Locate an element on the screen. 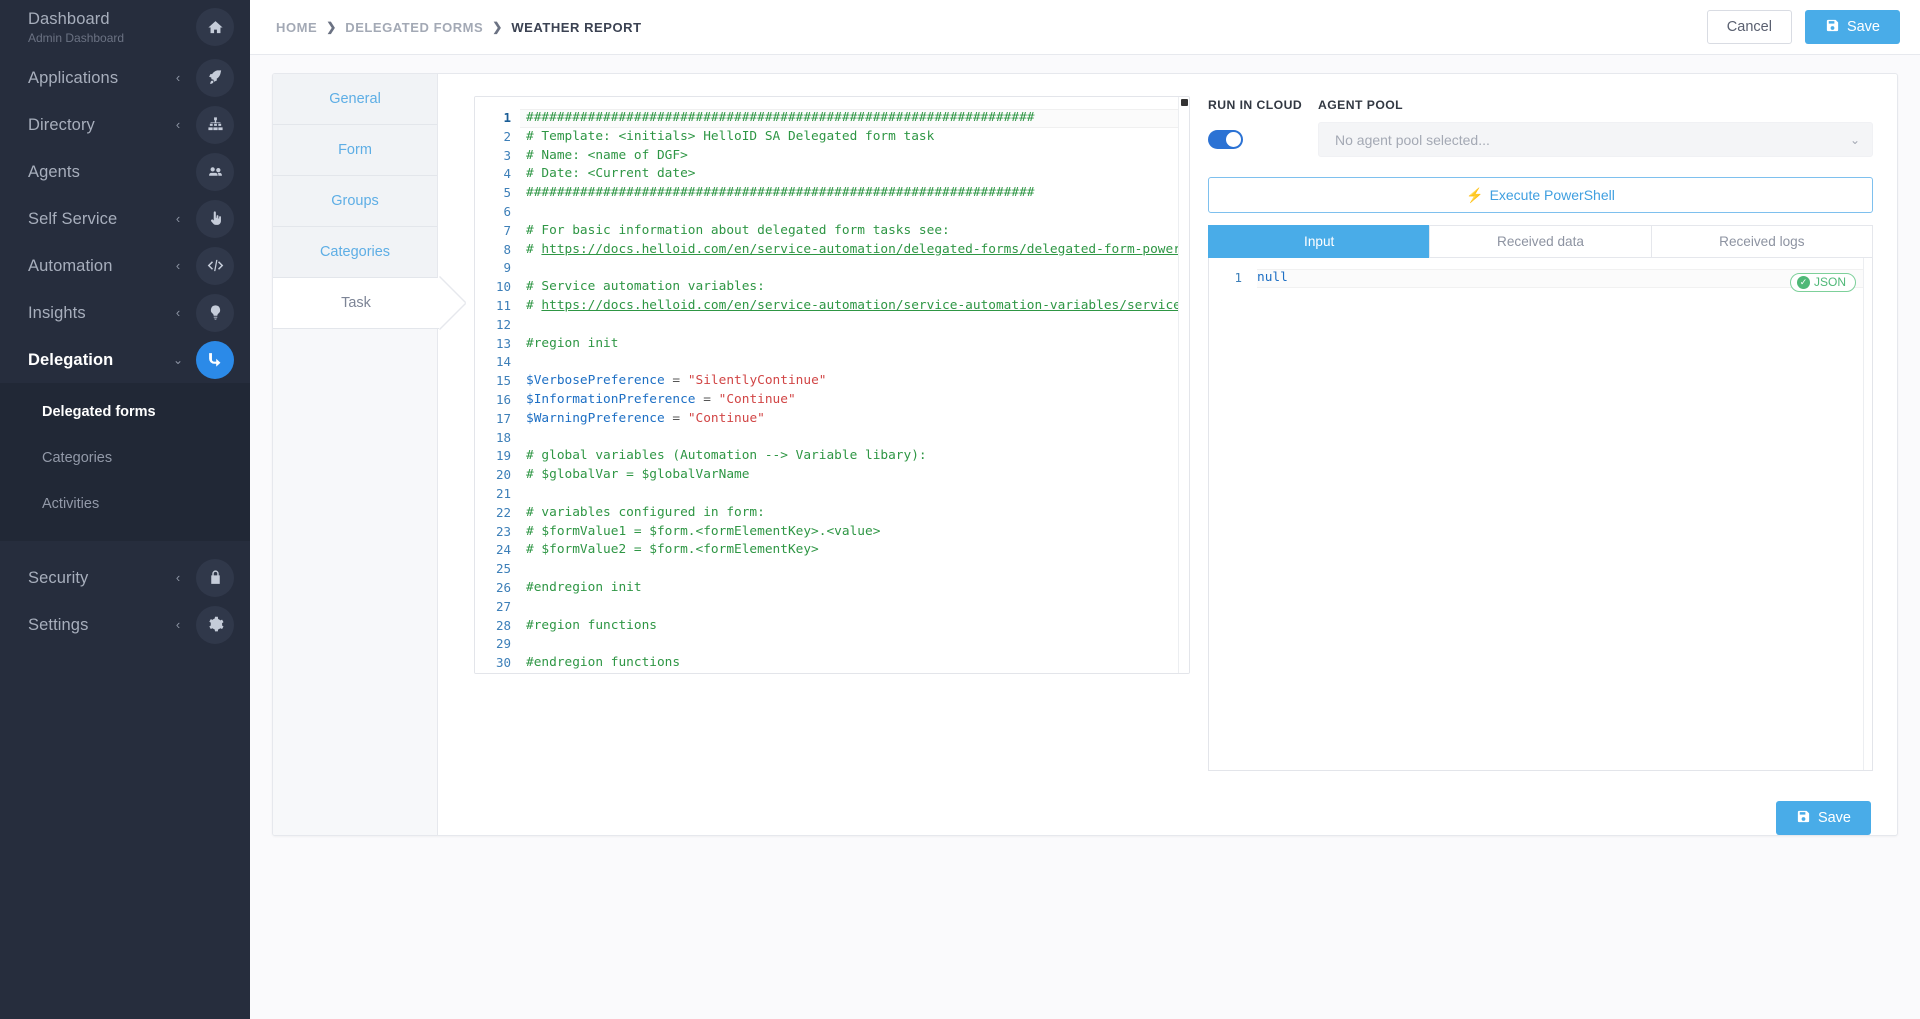  vertical-tabs: General Form Groups Categories Task is located at coordinates (356, 454).